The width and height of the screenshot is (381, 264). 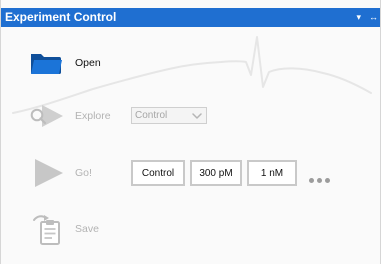 I want to click on titlebar-dropdown-icon: ▾, so click(x=358, y=17).